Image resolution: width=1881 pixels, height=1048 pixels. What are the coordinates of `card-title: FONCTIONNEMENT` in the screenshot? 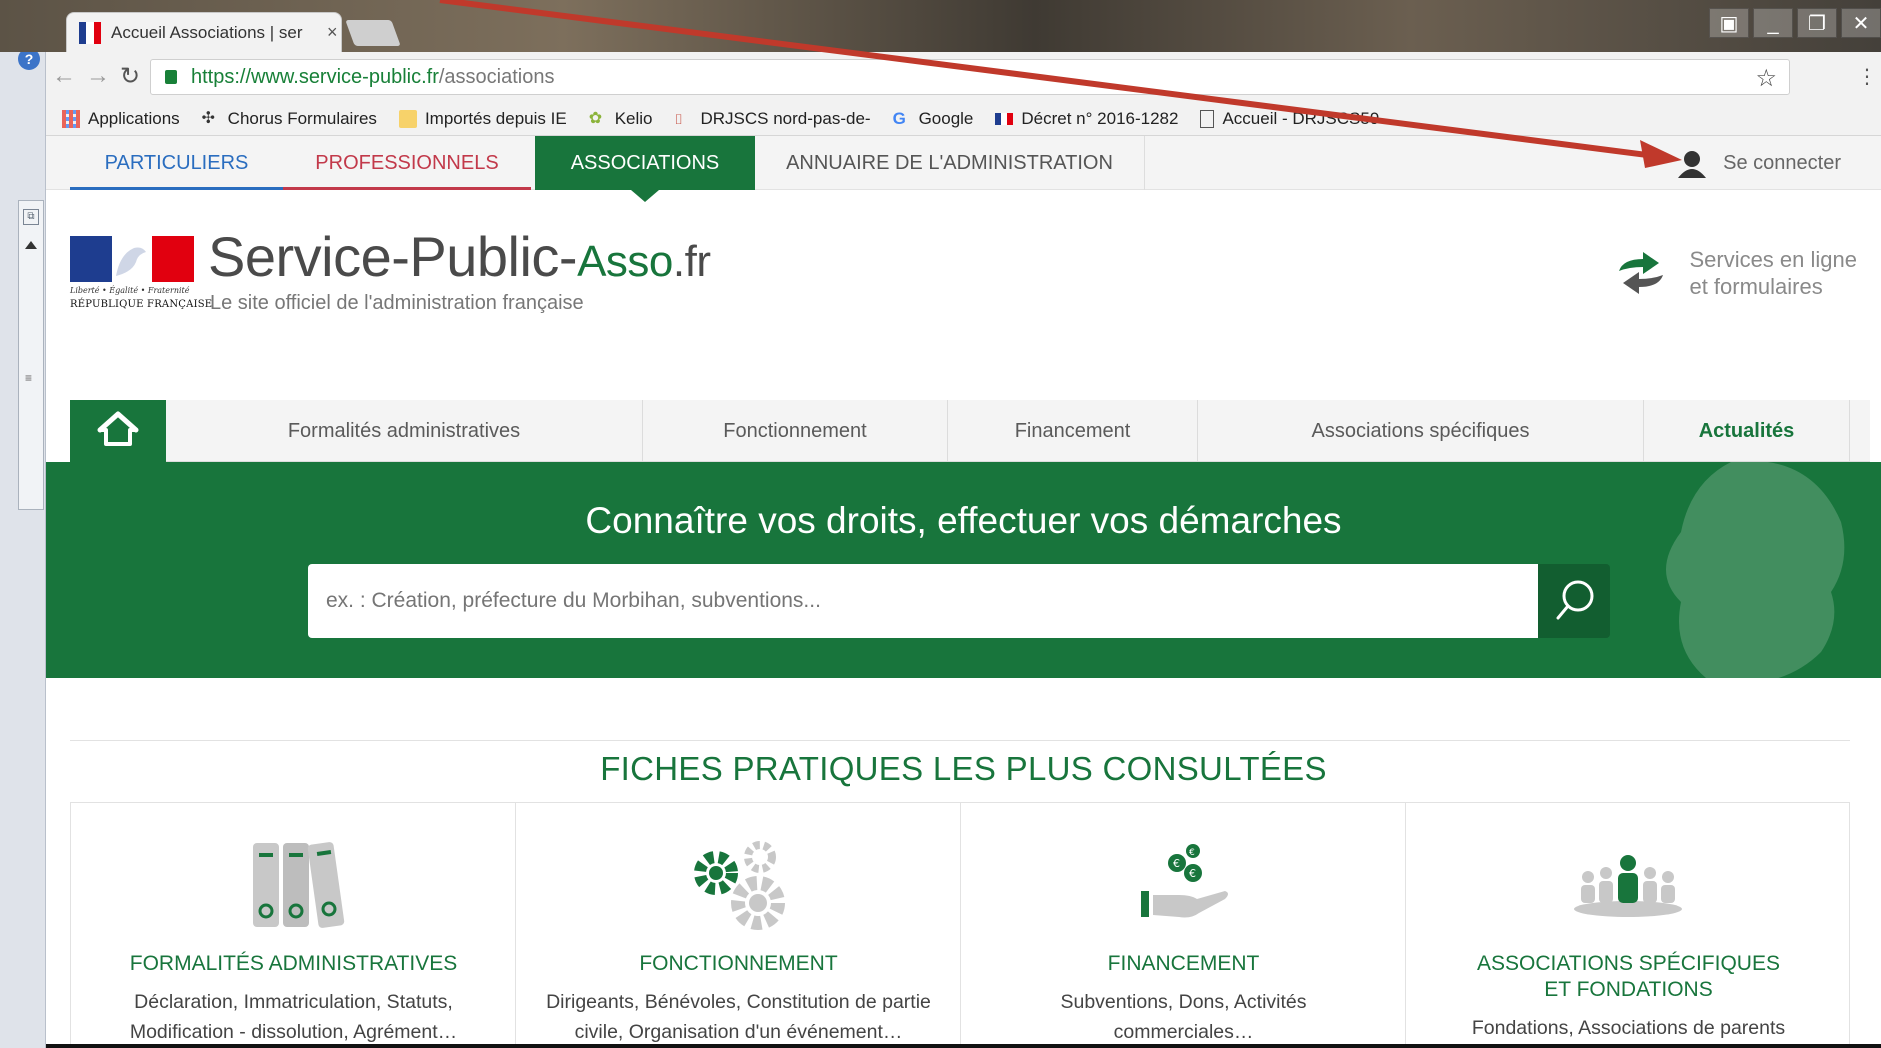 It's located at (738, 963).